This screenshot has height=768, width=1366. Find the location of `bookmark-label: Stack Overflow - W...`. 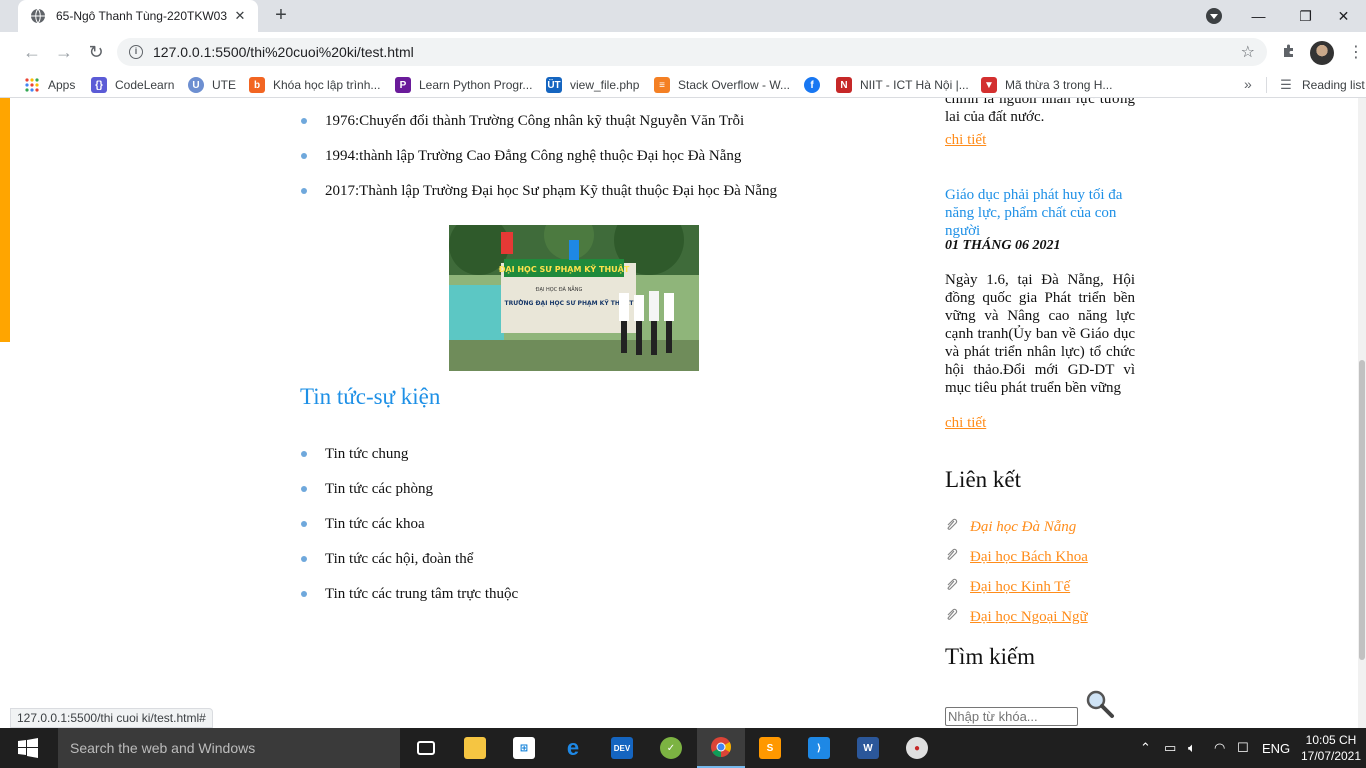

bookmark-label: Stack Overflow - W... is located at coordinates (734, 85).